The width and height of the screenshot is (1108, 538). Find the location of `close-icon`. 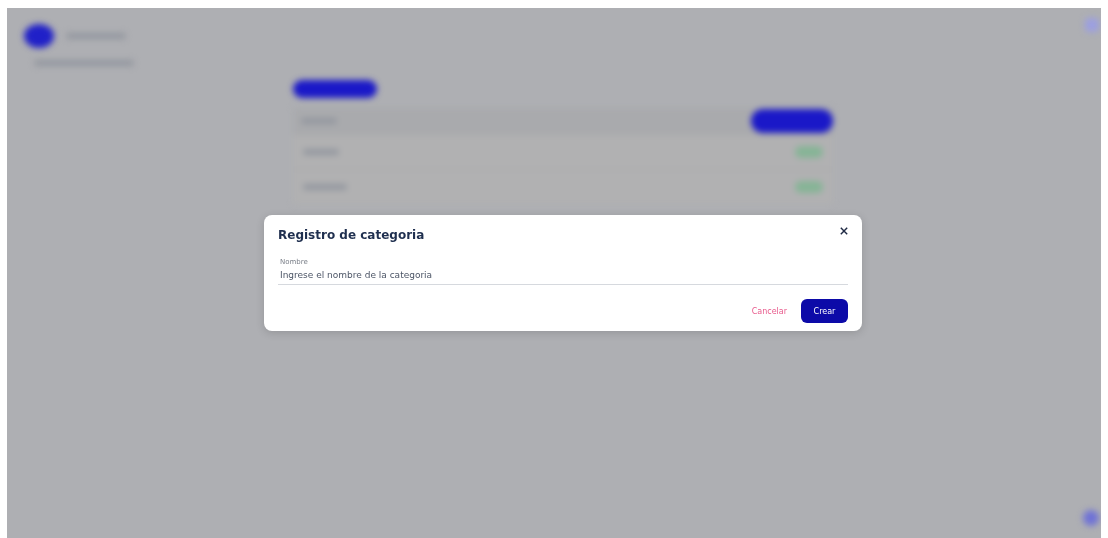

close-icon is located at coordinates (844, 231).